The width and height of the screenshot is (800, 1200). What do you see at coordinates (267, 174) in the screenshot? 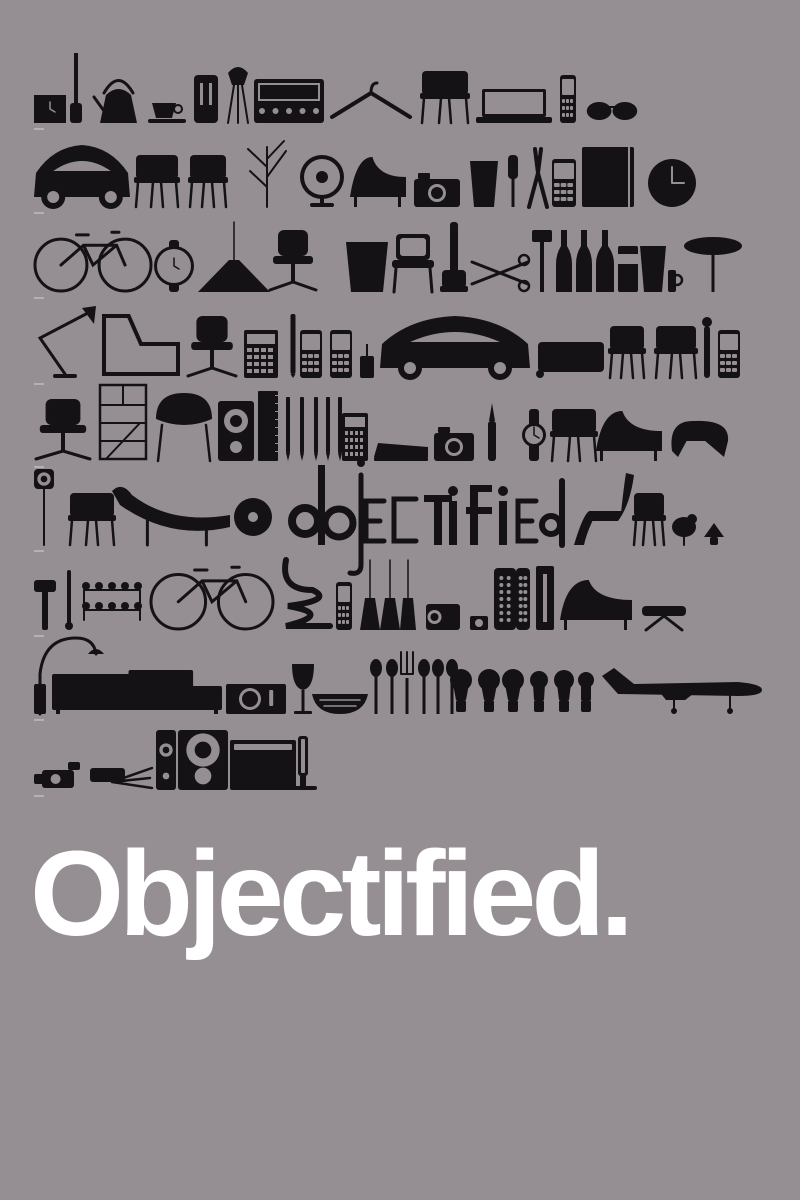
I see `coat-rack-icon` at bounding box center [267, 174].